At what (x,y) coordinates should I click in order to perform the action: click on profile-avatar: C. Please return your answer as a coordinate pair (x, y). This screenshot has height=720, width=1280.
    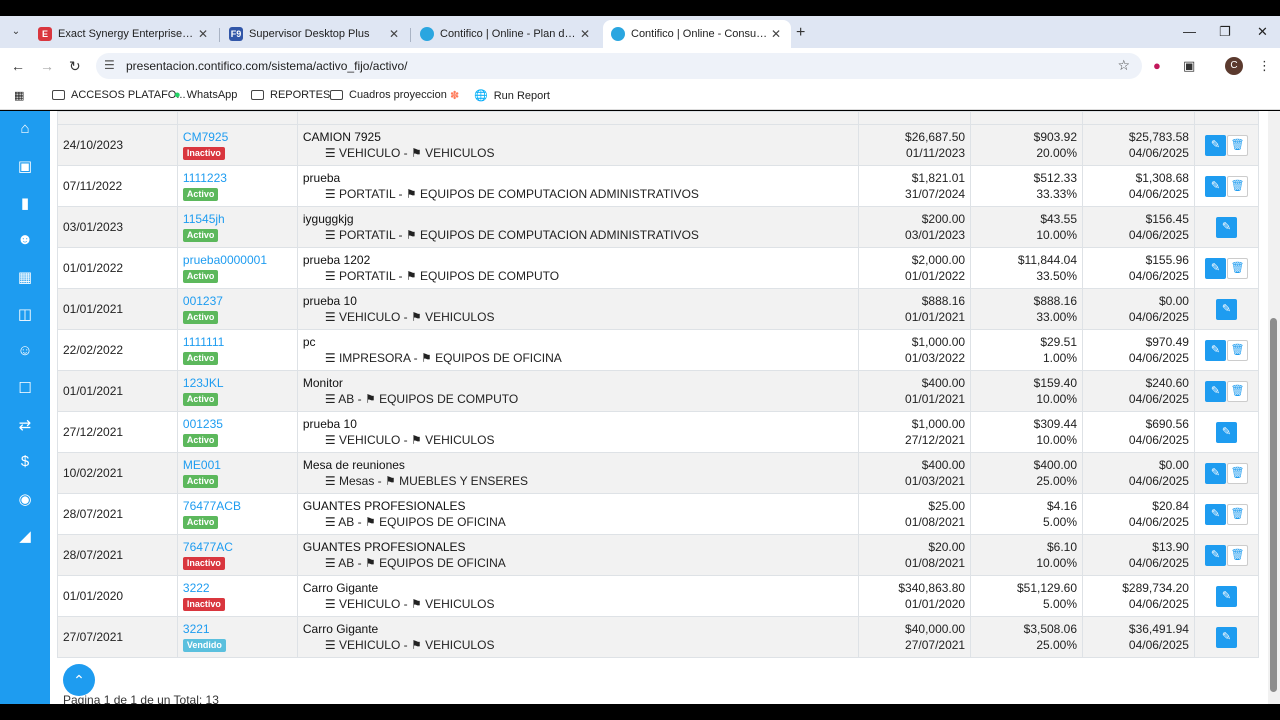
    Looking at the image, I should click on (1234, 66).